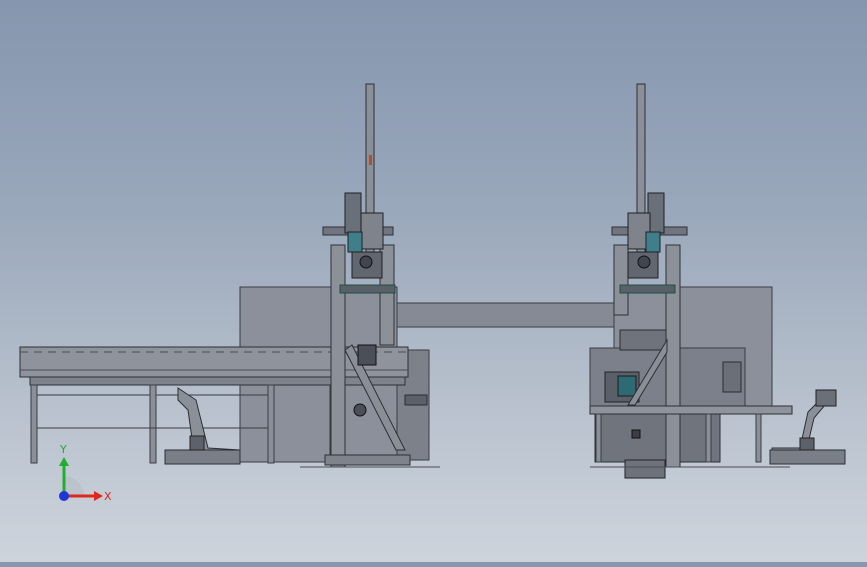  Describe the element at coordinates (63, 449) in the screenshot. I see `y-axis-label: Y` at that location.